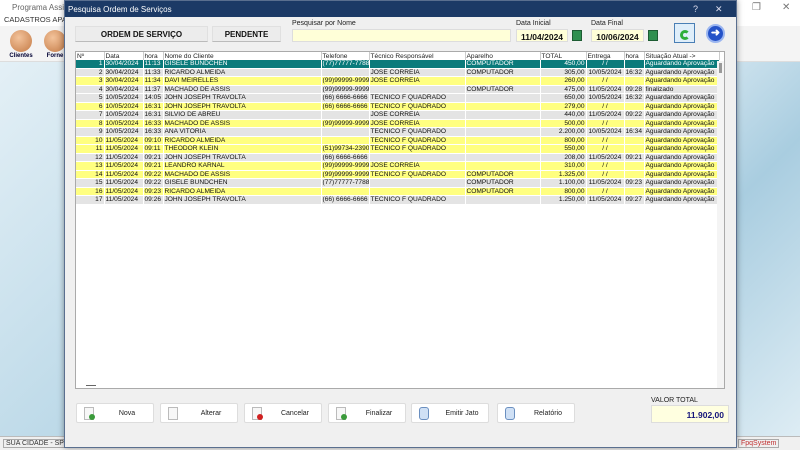  Describe the element at coordinates (153, 166) in the screenshot. I see `table-cell: 09:21` at that location.